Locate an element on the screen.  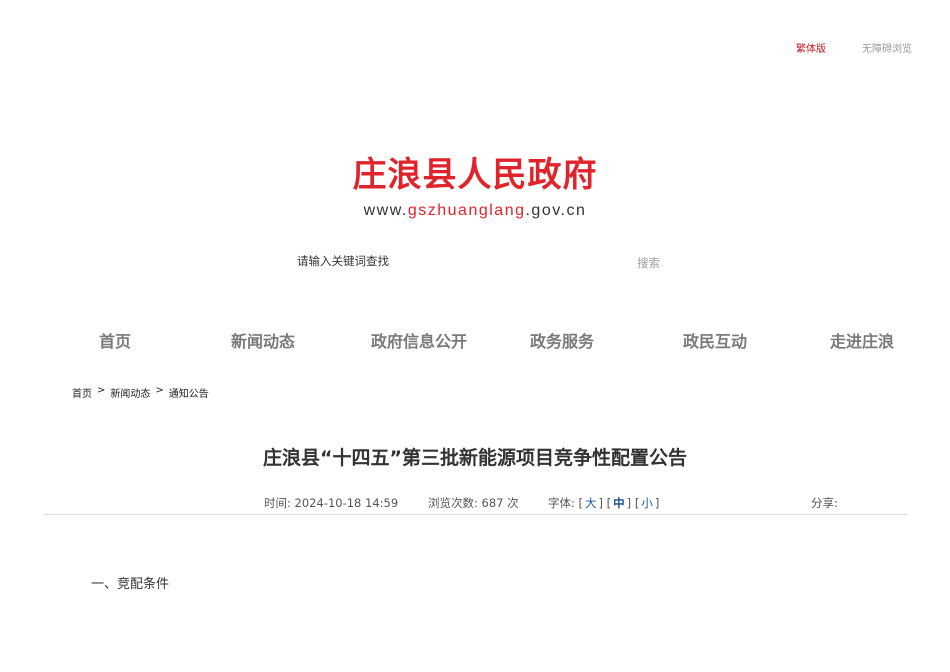
breadcrumb: 首页 > 新闻动态 > 通知公告 is located at coordinates (140, 392).